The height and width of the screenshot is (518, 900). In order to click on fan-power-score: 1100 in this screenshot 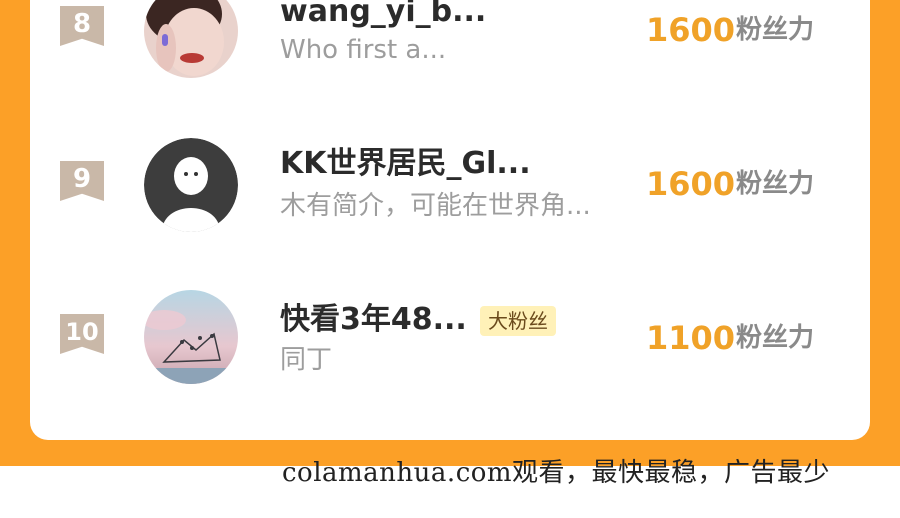, I will do `click(691, 338)`.